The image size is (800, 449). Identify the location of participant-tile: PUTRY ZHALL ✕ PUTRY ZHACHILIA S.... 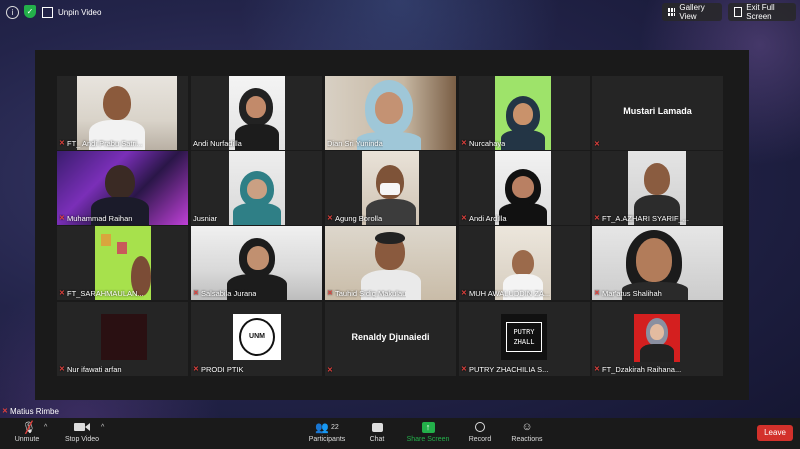
(524, 339).